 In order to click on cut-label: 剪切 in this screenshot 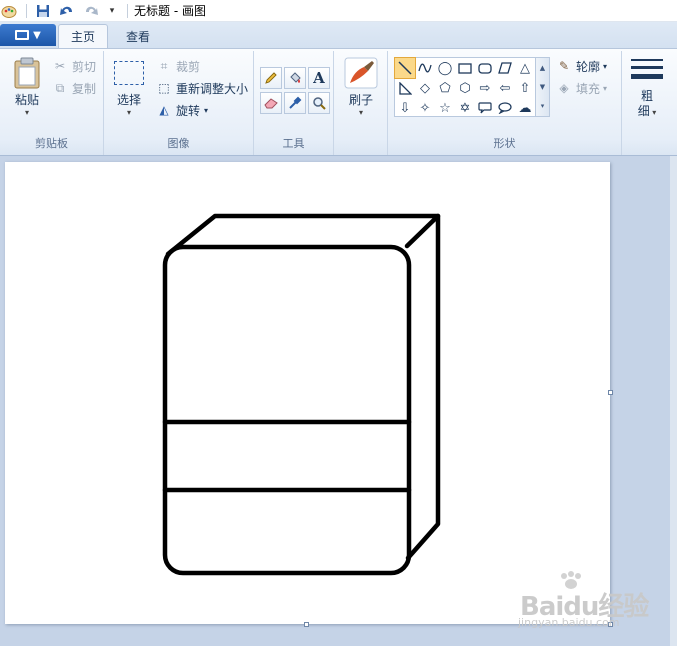, I will do `click(84, 66)`.